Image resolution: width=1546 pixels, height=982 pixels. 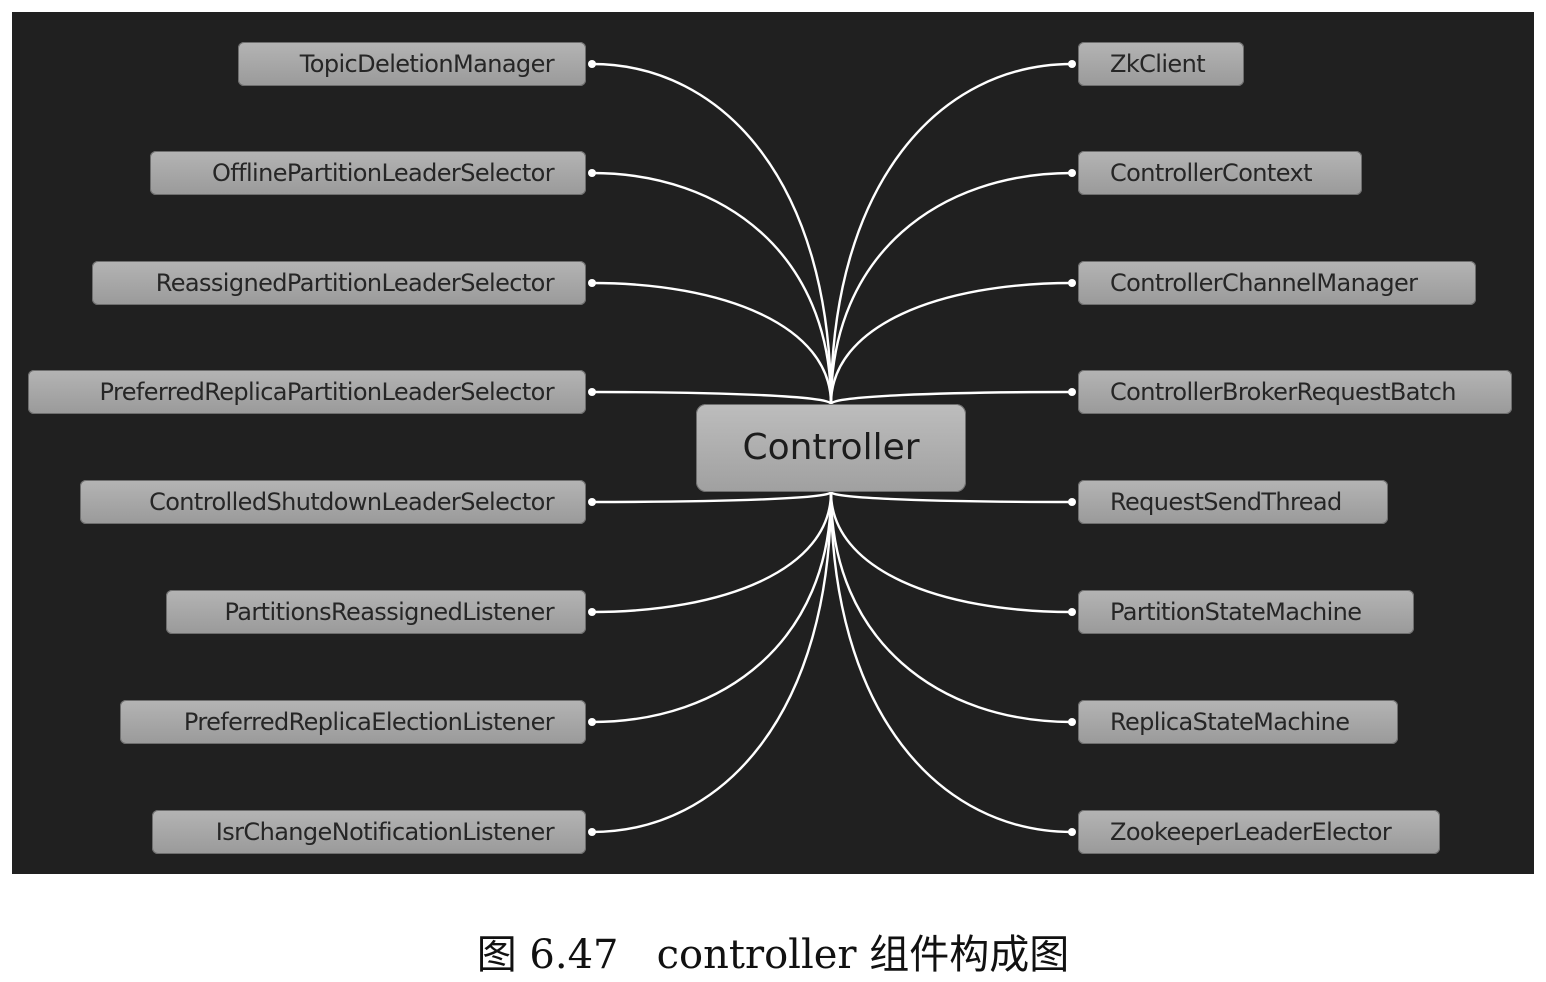 I want to click on node-partitions-reassigned-listener: PartitionsReassignedListener, so click(x=376, y=612).